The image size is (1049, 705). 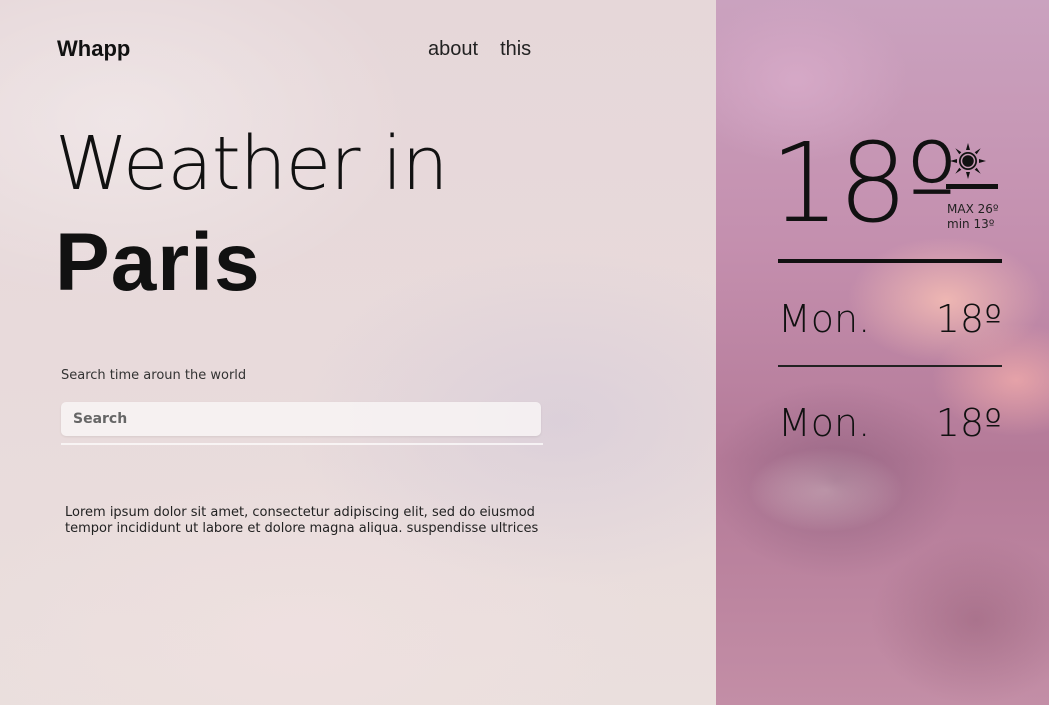 I want to click on app-logo: Whapp, so click(x=93, y=49).